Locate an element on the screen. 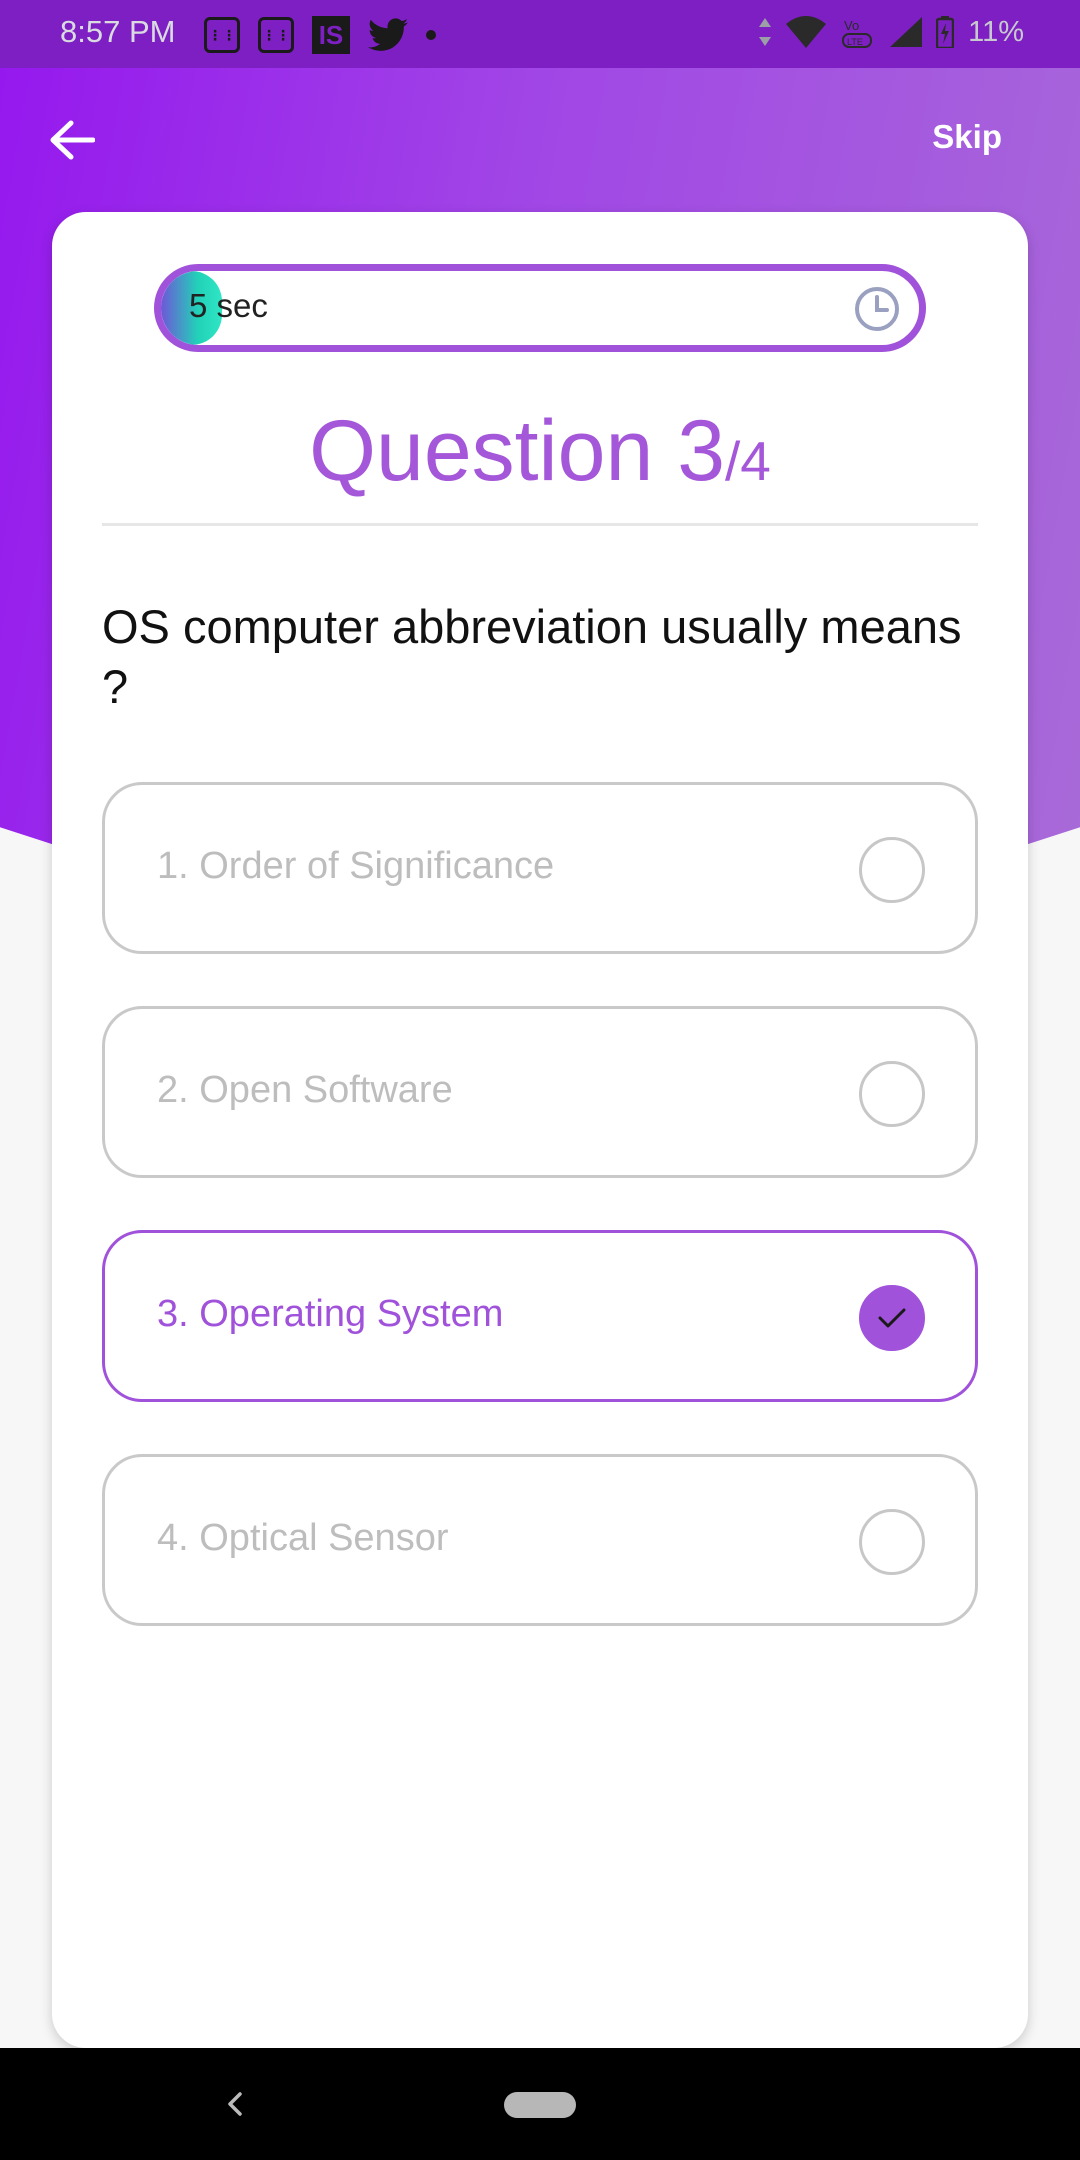 The width and height of the screenshot is (1080, 2160). answer-option-label: 1. Order of Significance is located at coordinates (356, 866).